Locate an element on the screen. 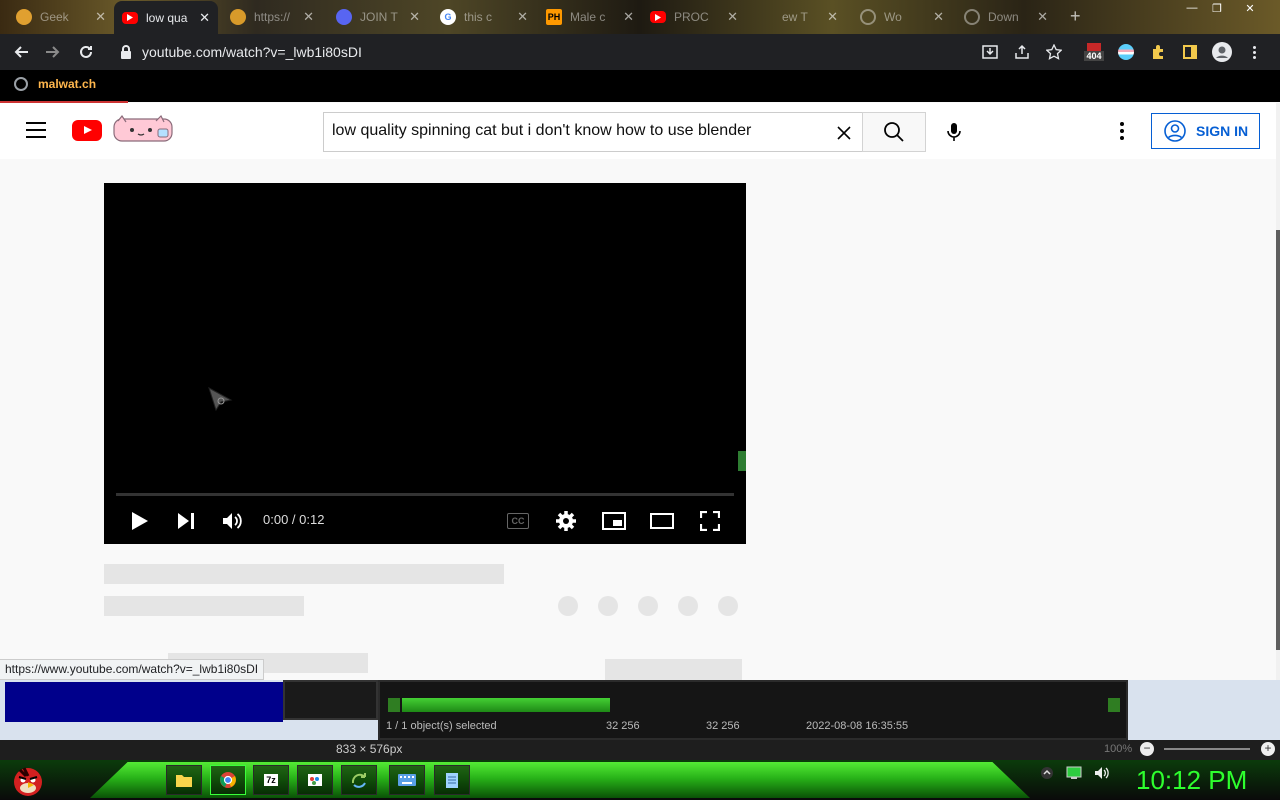 This screenshot has width=1280, height=800. tab-youtube-proc: PROC ✕ is located at coordinates (694, 17).